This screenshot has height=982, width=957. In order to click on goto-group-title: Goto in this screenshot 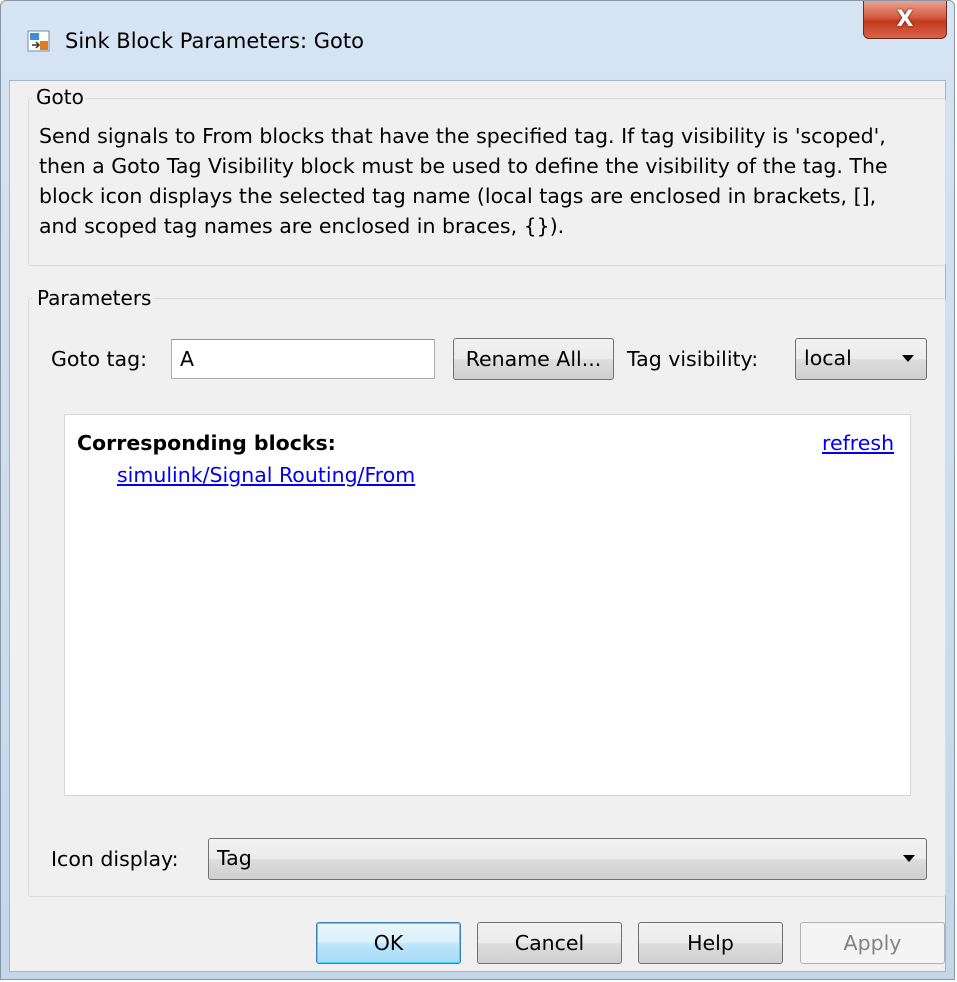, I will do `click(59, 97)`.